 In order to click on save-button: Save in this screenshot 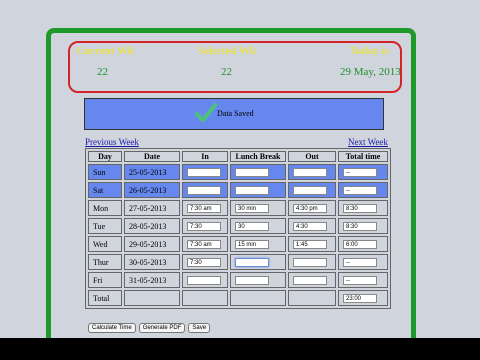, I will do `click(199, 328)`.